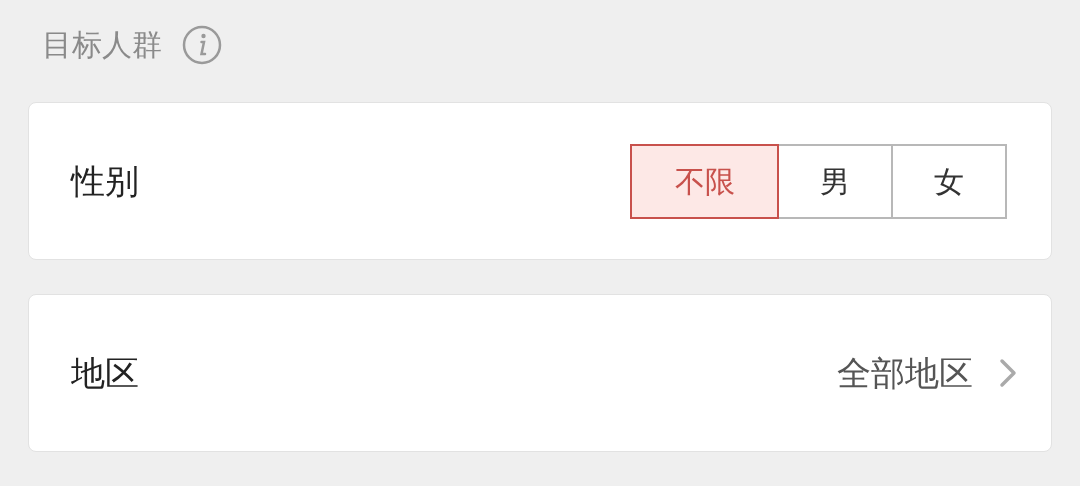  What do you see at coordinates (105, 373) in the screenshot?
I see `region-label: 地区` at bounding box center [105, 373].